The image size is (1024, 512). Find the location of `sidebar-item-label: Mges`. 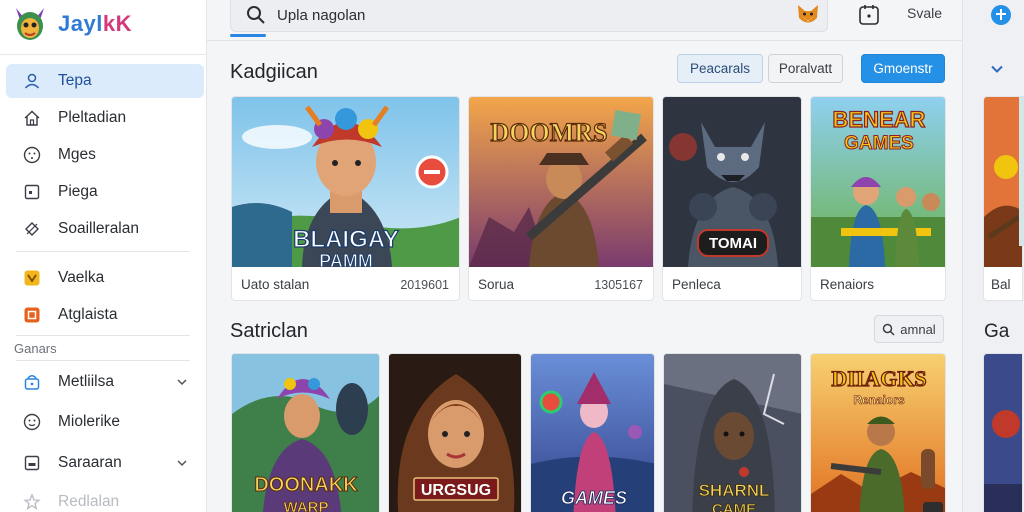

sidebar-item-label: Mges is located at coordinates (77, 154).